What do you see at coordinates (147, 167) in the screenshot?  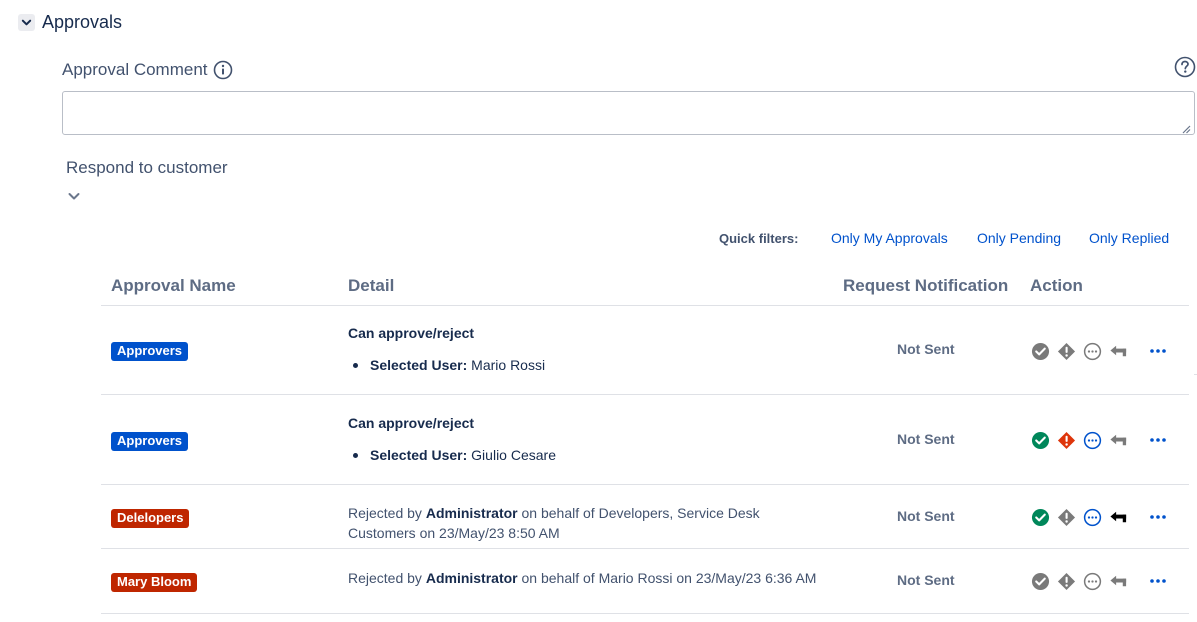 I see `respond-to-customer-label: Respond to customer` at bounding box center [147, 167].